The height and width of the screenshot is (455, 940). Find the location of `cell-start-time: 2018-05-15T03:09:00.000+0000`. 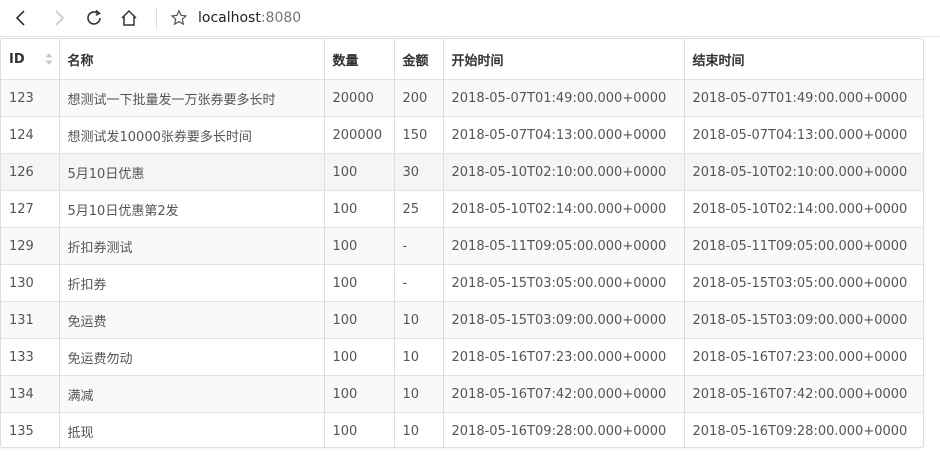

cell-start-time: 2018-05-15T03:09:00.000+0000 is located at coordinates (564, 320).